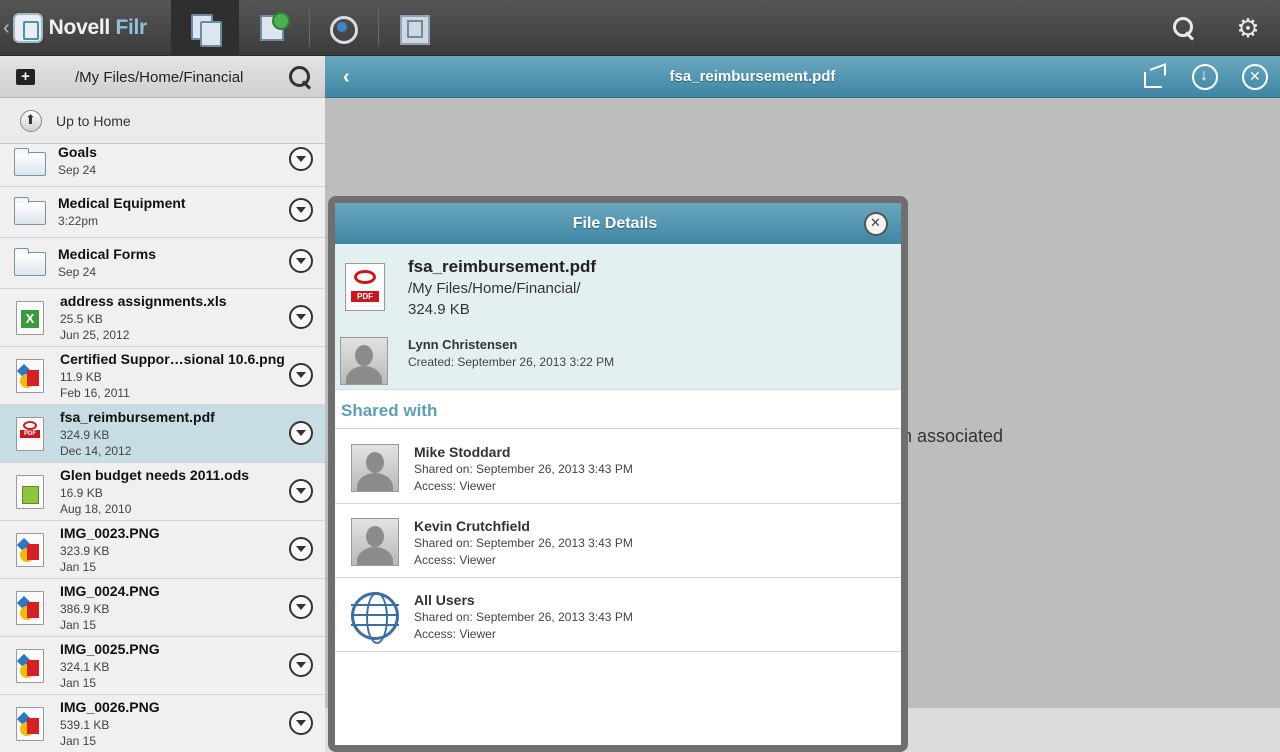 This screenshot has width=1280, height=752. I want to click on share-name: Kevin Crutchfield, so click(472, 526).